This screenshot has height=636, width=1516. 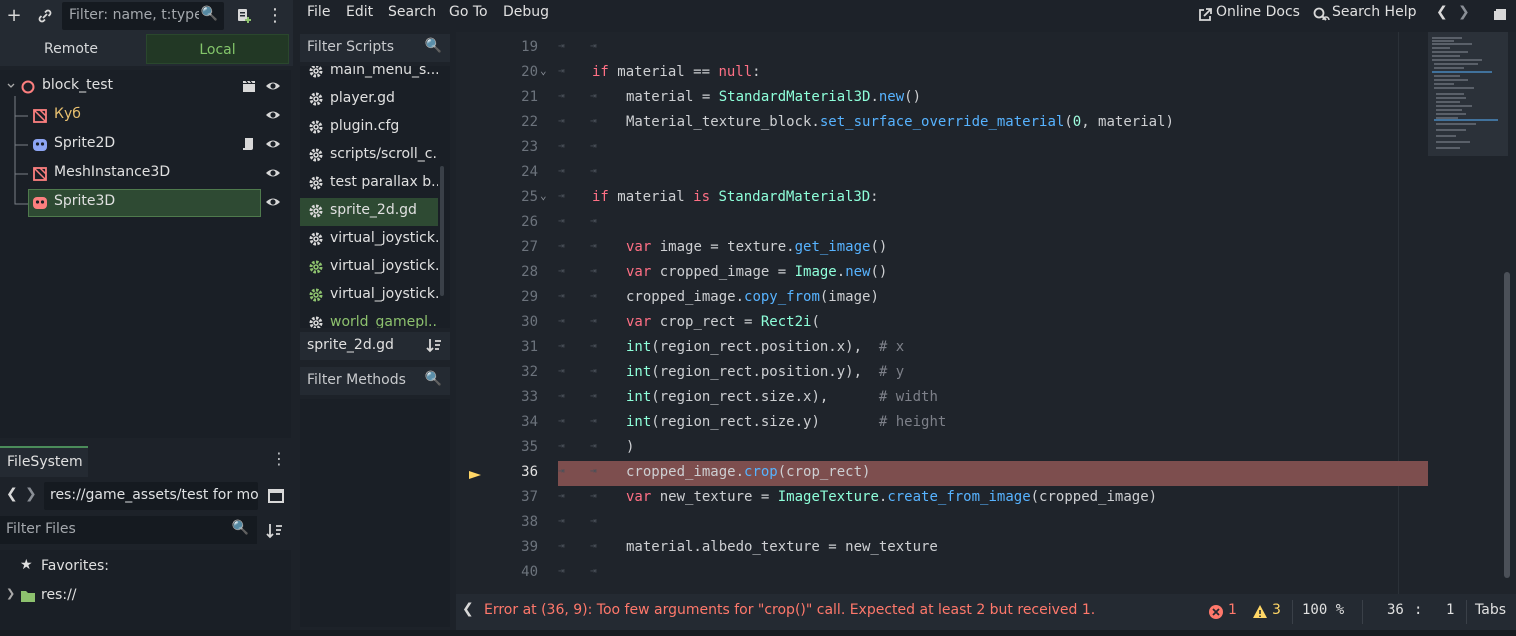 What do you see at coordinates (942, 423) in the screenshot?
I see `code-line: 34 ⇥ ⇥ int(region_rect.size.y) # height` at bounding box center [942, 423].